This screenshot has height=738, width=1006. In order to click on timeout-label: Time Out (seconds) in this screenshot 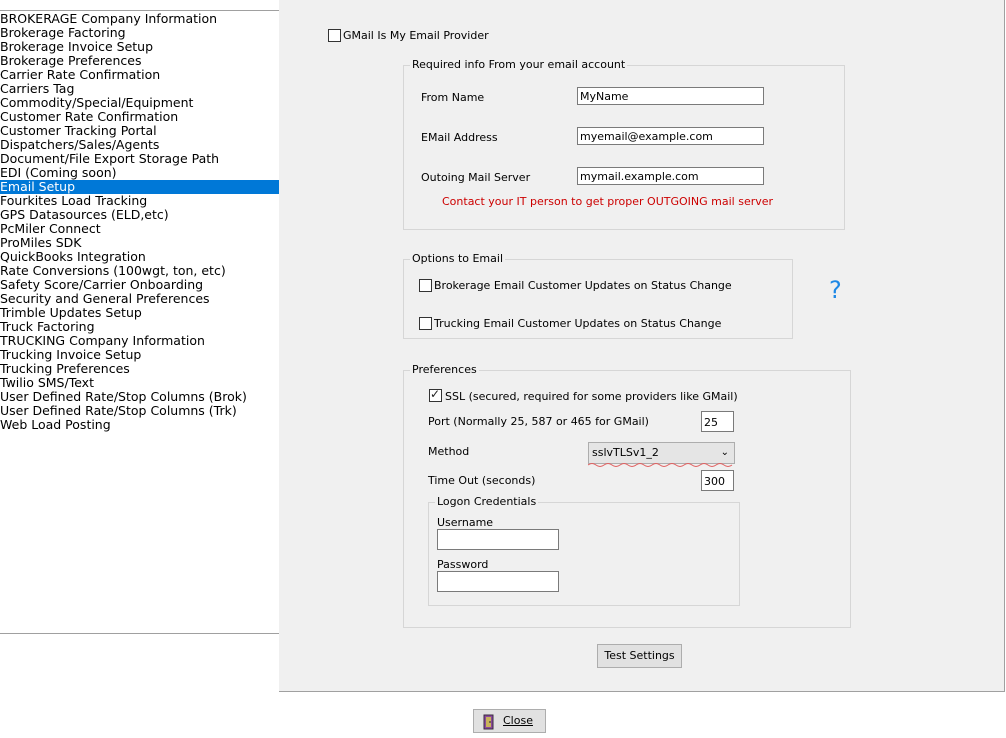, I will do `click(482, 480)`.